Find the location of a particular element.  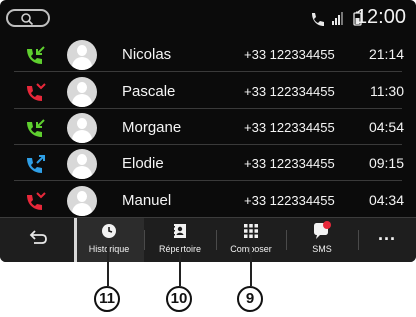

call-row: Pascale +33 122334455 11:30 is located at coordinates (208, 91).